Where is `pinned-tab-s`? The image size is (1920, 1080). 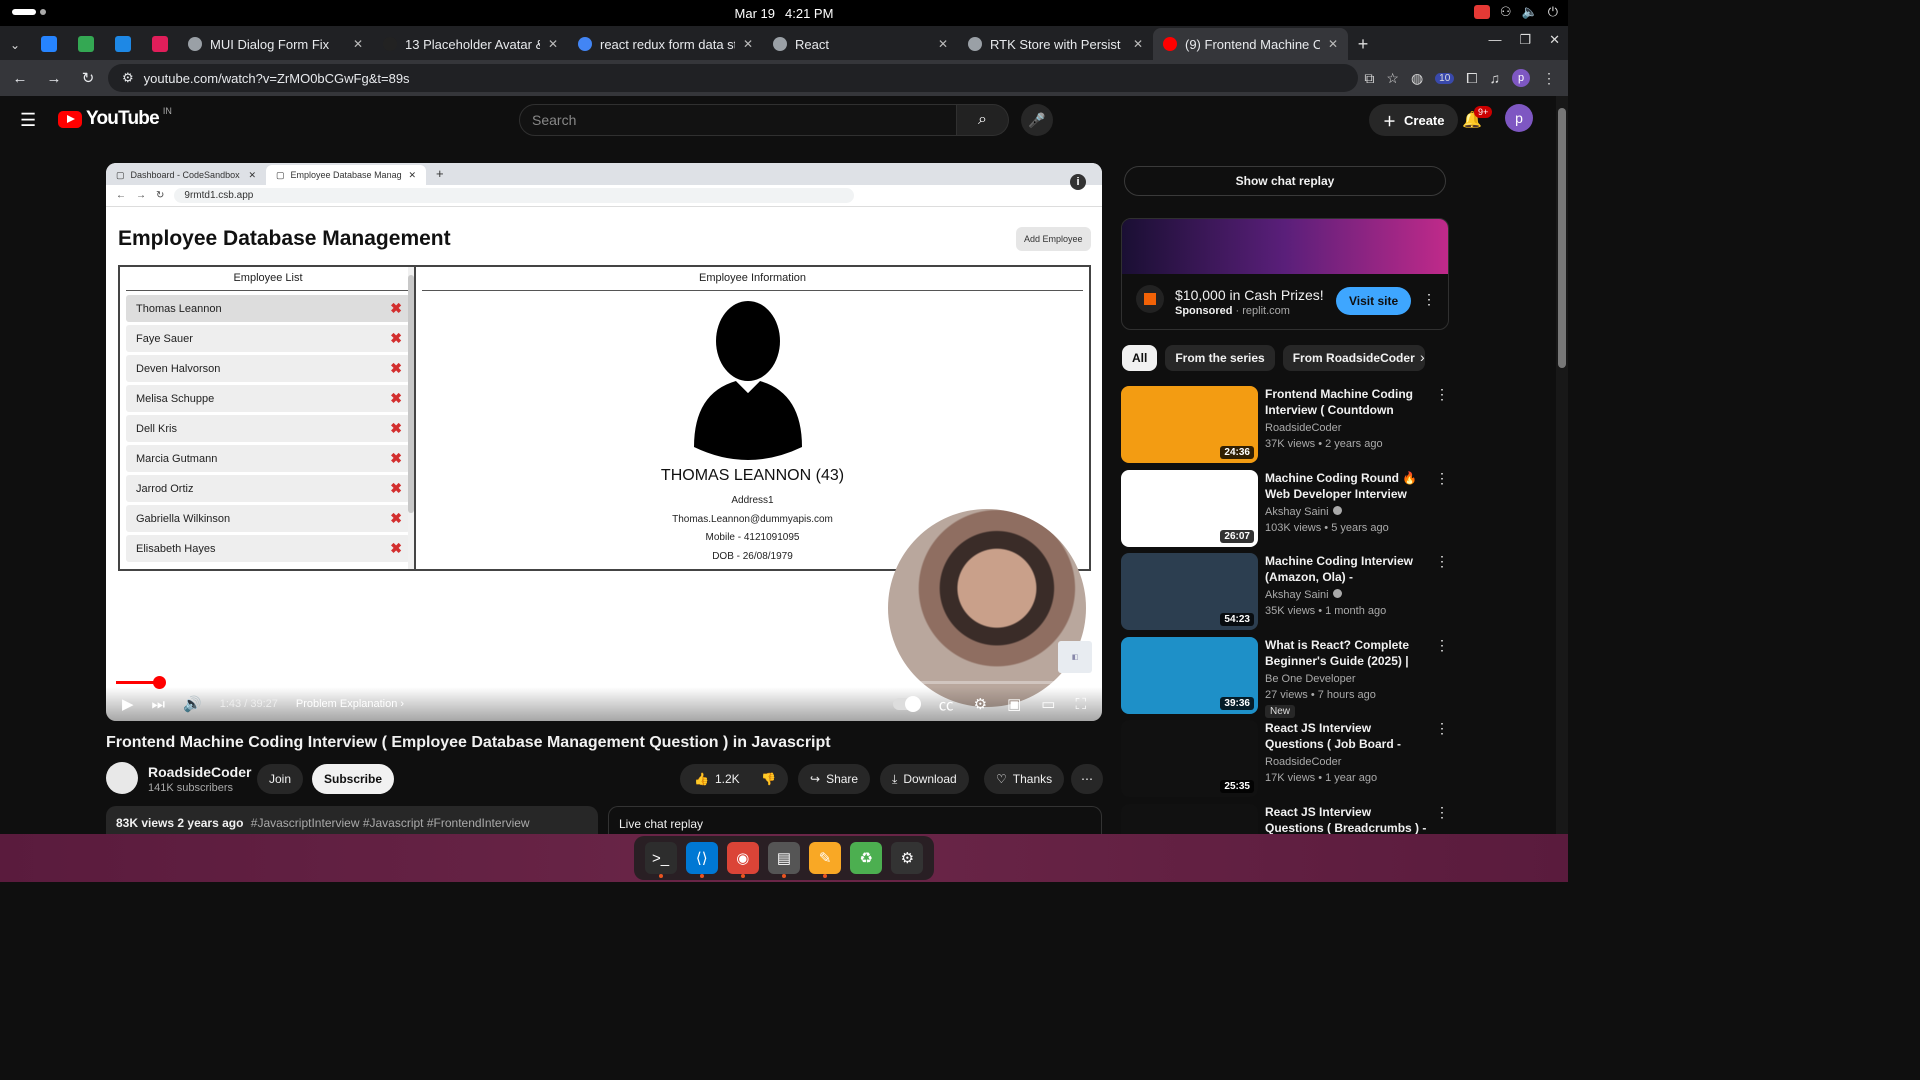 pinned-tab-s is located at coordinates (122, 44).